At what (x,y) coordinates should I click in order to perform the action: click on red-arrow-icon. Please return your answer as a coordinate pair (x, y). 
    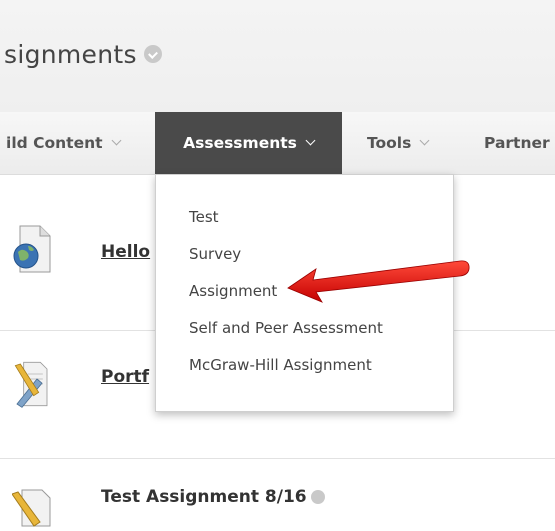
    Looking at the image, I should click on (378, 281).